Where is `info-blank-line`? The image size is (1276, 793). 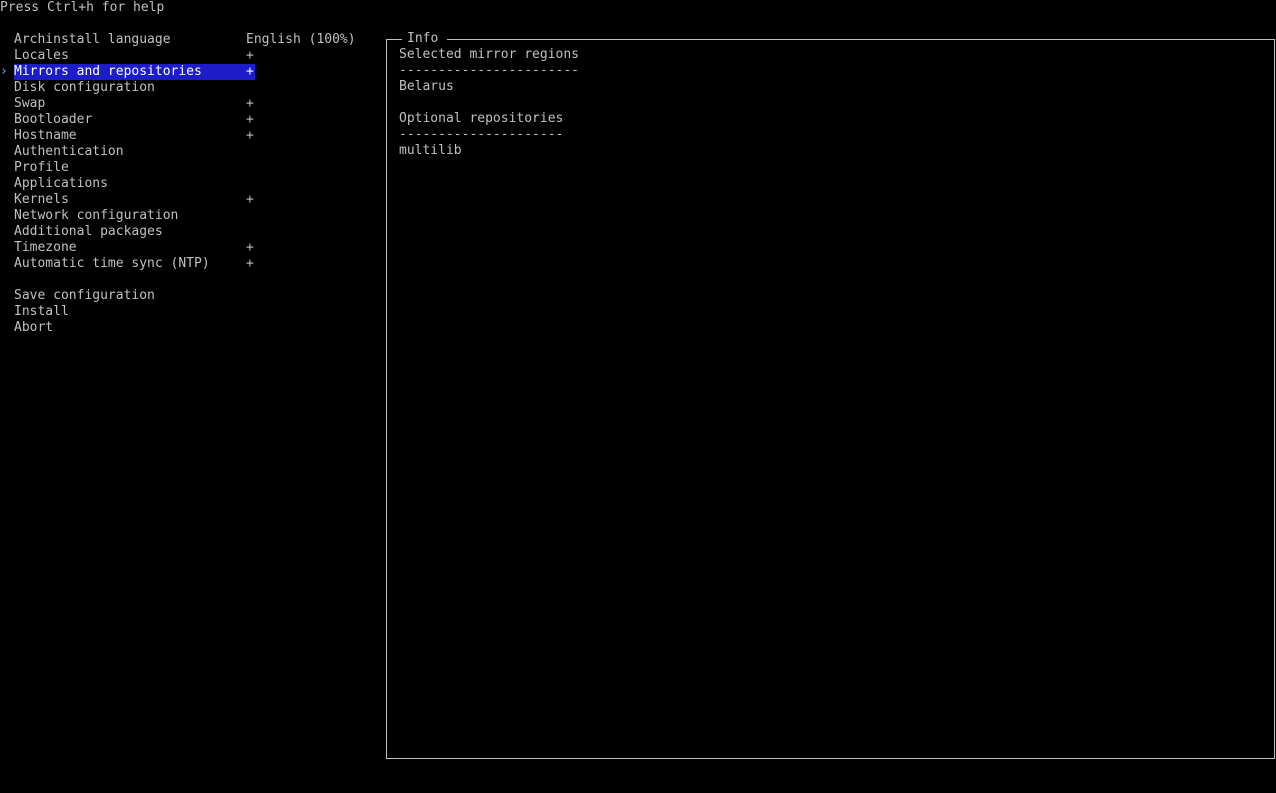
info-blank-line is located at coordinates (489, 103).